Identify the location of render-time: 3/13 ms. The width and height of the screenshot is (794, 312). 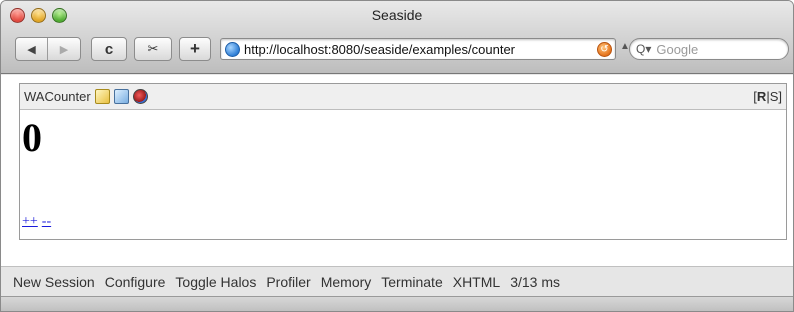
(535, 281).